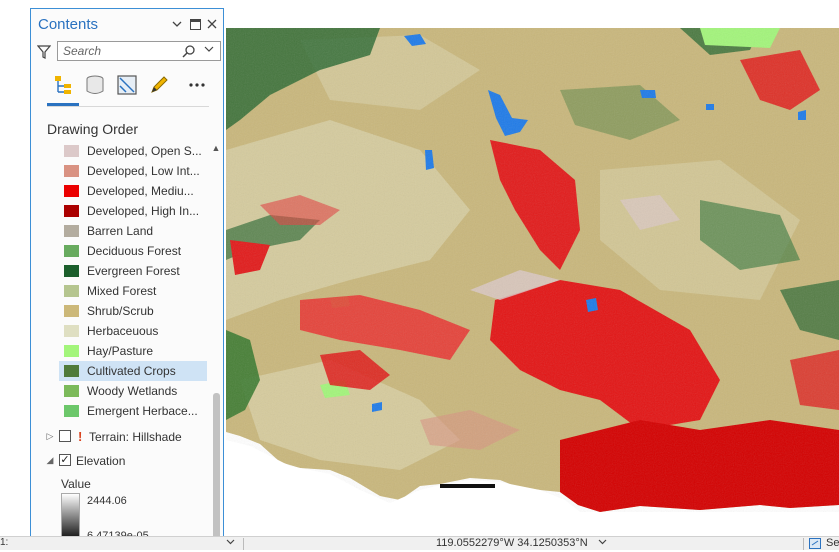 This screenshot has height=552, width=839. I want to click on contents-toolbar, so click(132, 90).